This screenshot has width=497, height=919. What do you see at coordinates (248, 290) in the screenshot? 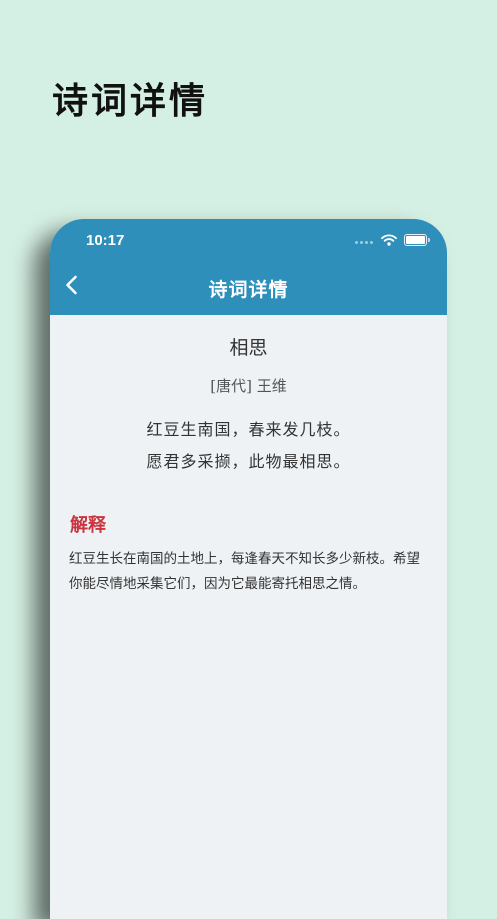
I see `nav-title: 诗词详情` at bounding box center [248, 290].